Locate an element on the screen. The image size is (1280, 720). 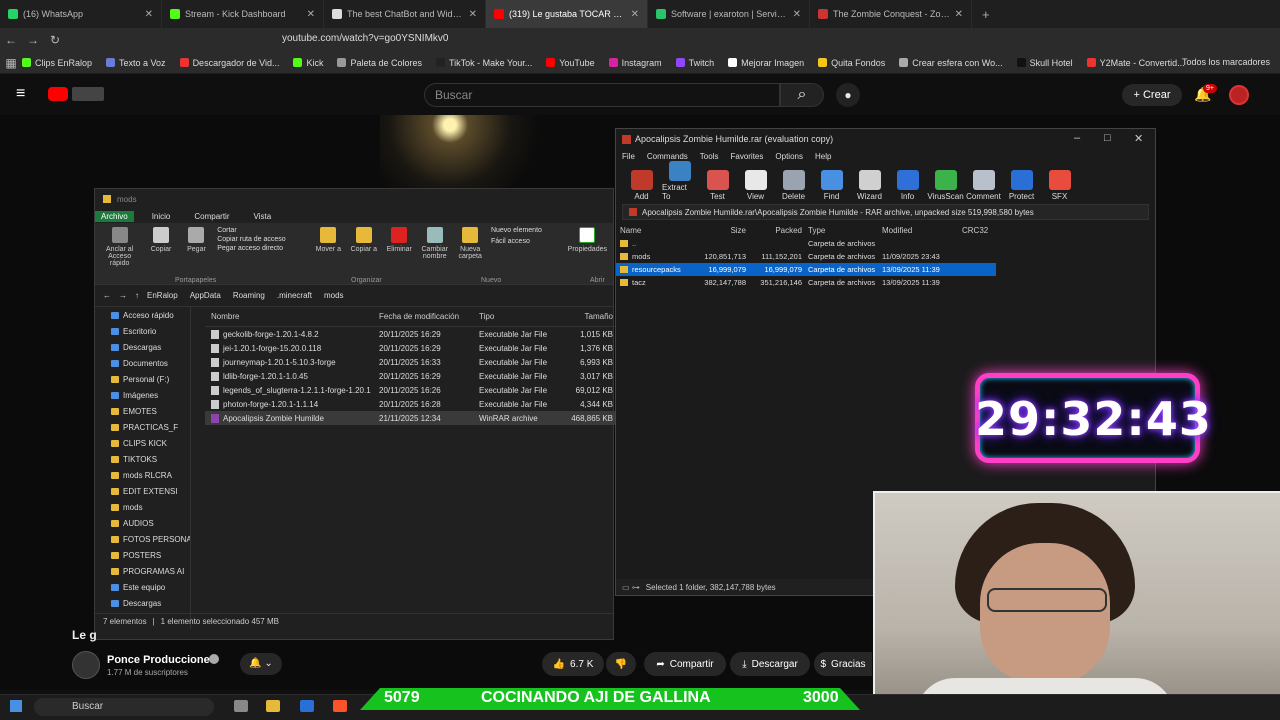
share-button: ➦ Compartir is located at coordinates (685, 664).